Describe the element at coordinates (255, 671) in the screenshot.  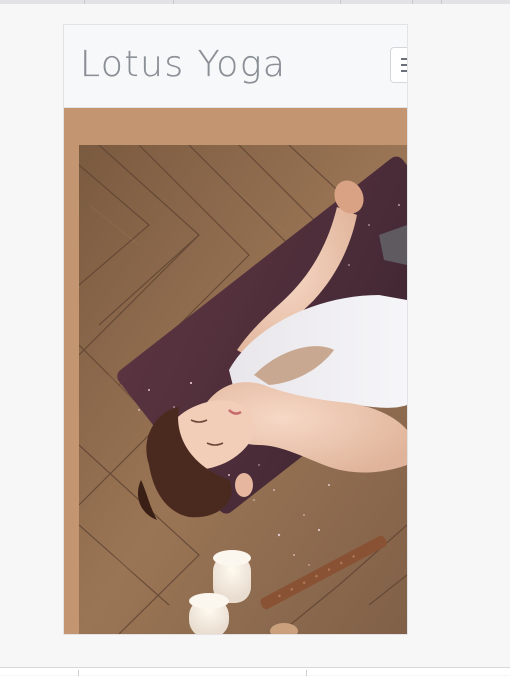
I see `browser-bottom-edge` at that location.